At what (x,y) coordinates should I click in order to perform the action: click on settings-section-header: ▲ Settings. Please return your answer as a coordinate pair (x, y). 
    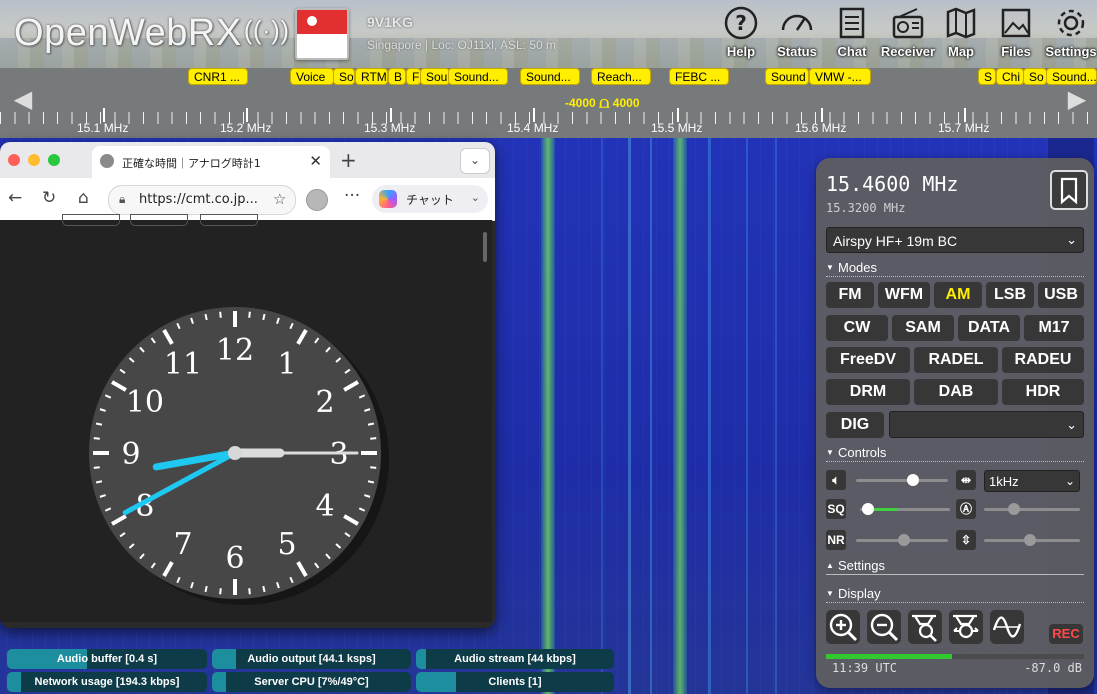
    Looking at the image, I should click on (955, 566).